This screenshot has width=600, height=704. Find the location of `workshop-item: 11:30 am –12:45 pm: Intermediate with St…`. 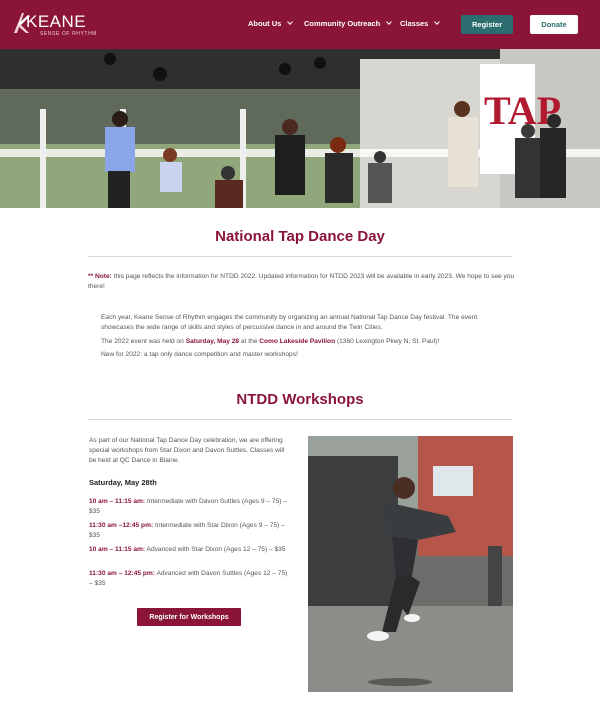

workshop-item: 11:30 am –12:45 pm: Intermediate with St… is located at coordinates (189, 531).